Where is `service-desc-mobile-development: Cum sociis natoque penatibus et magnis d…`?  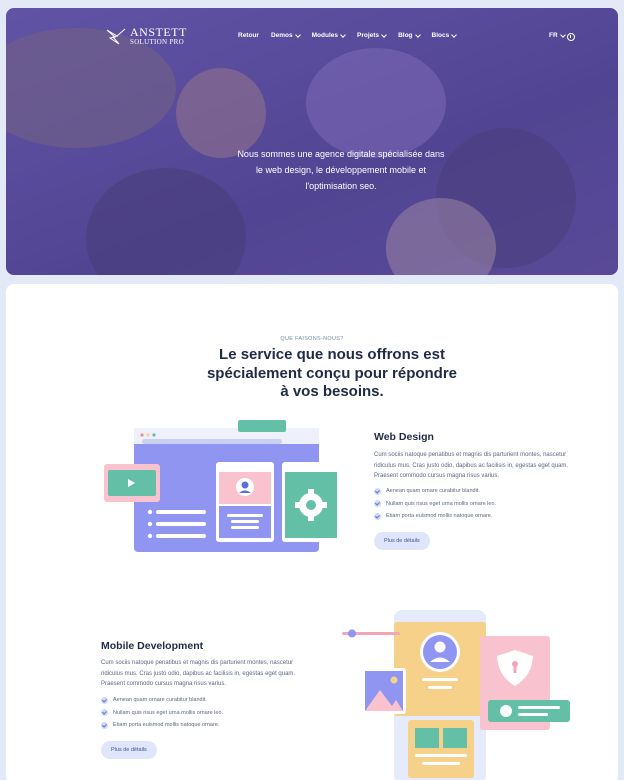 service-desc-mobile-development: Cum sociis natoque penatibus et magnis d… is located at coordinates (198, 673).